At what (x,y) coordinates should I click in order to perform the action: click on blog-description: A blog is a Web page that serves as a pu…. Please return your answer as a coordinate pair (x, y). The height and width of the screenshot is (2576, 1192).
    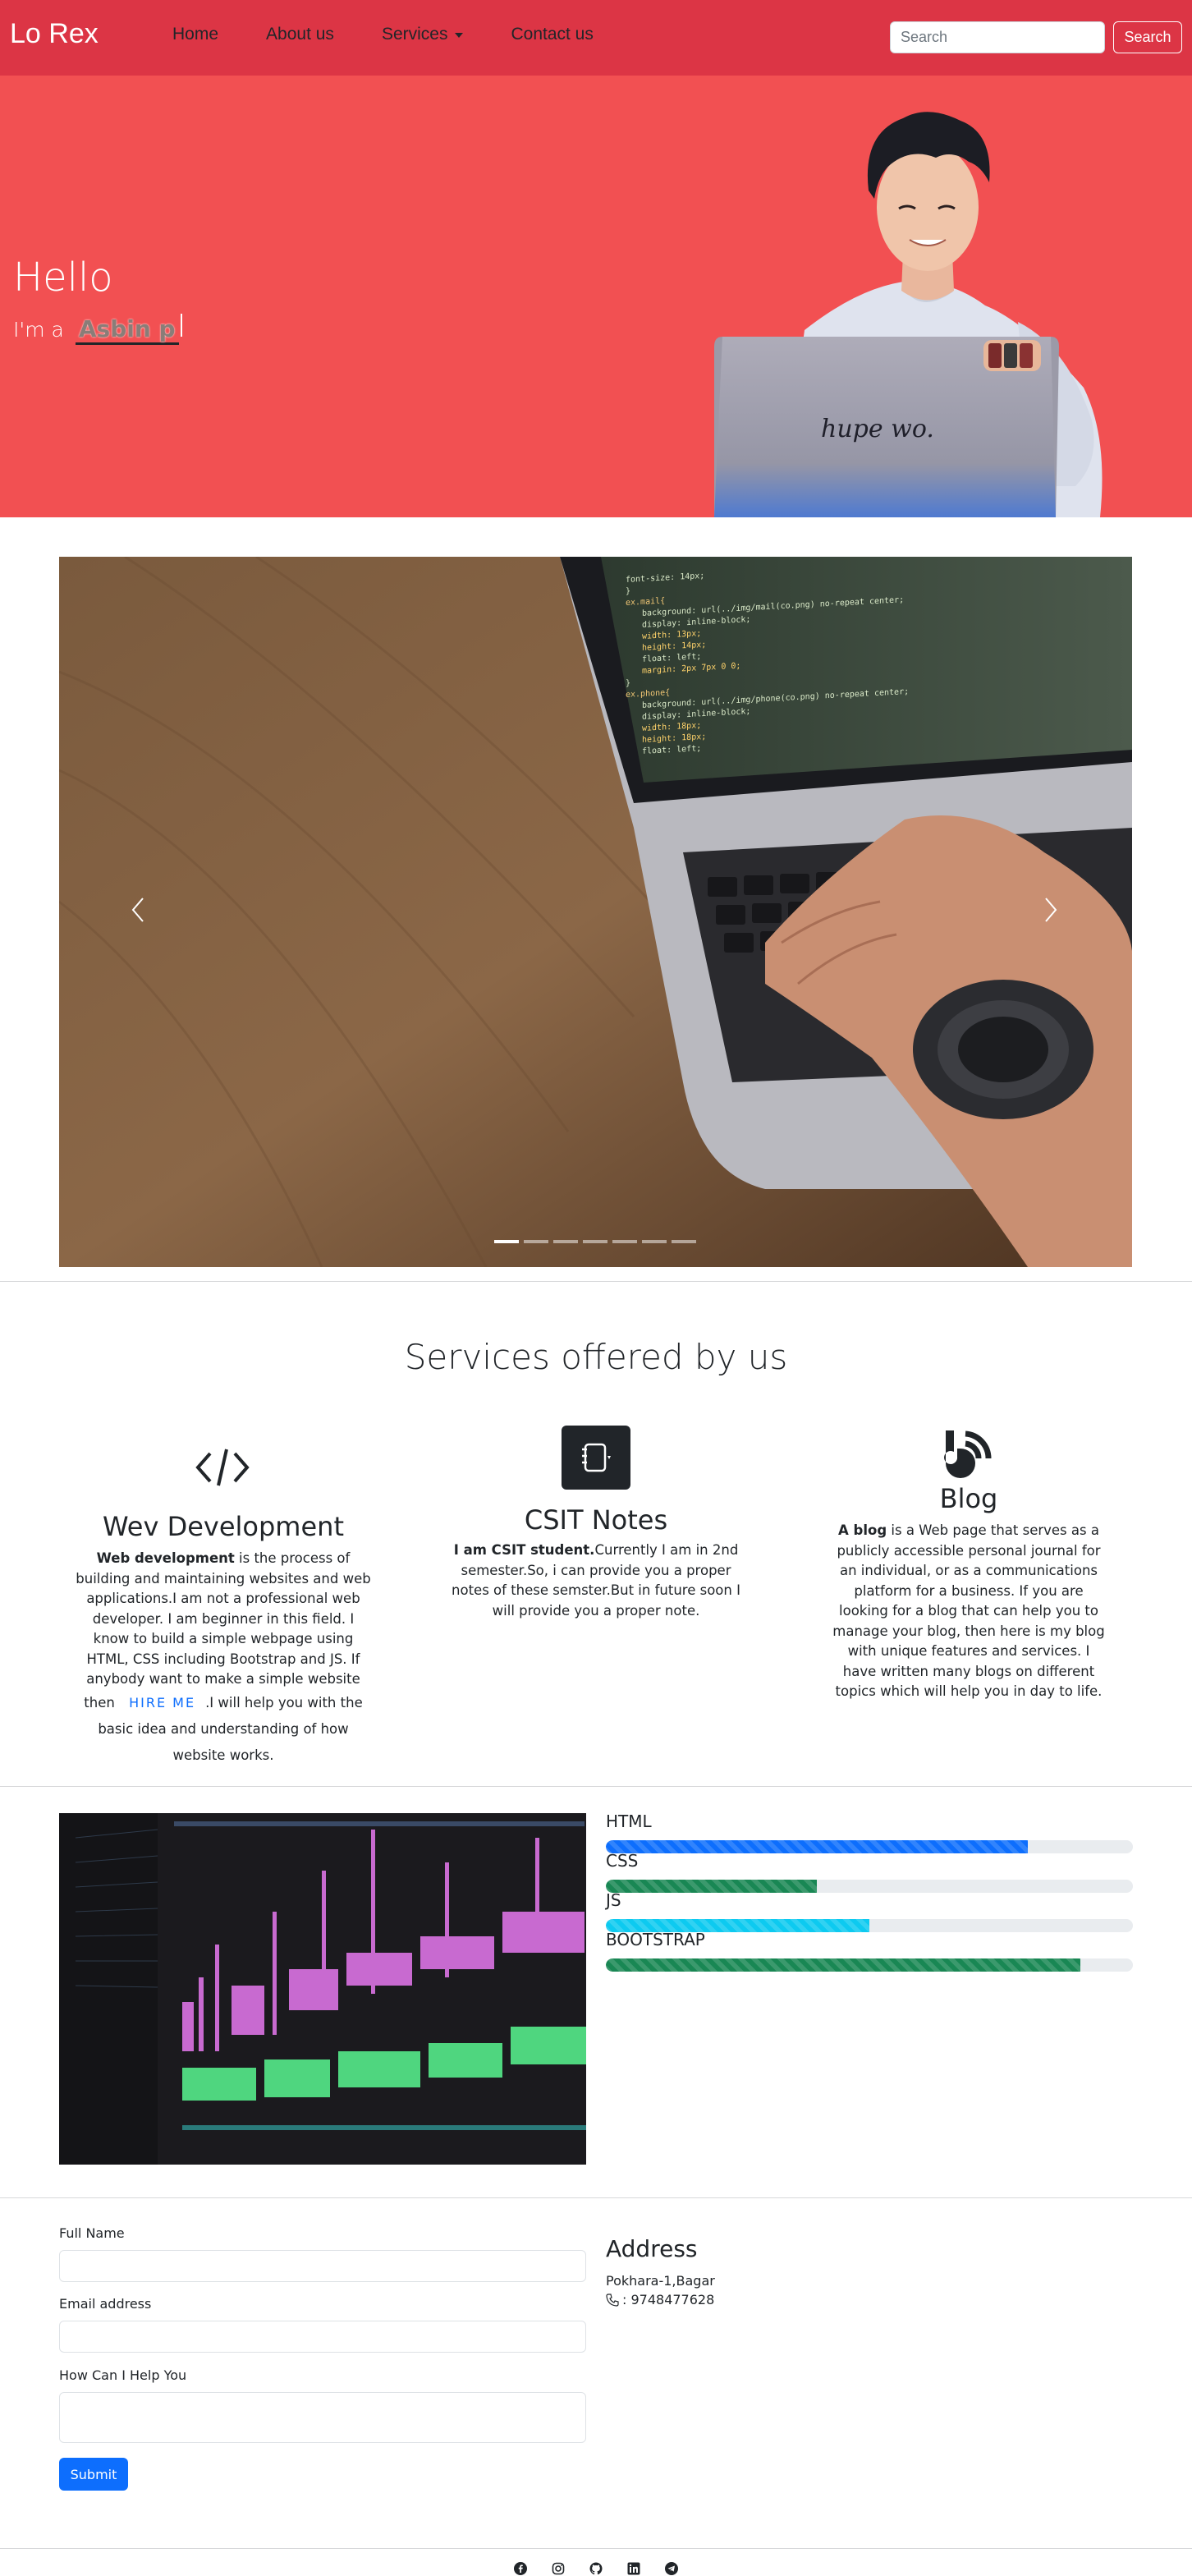
    Looking at the image, I should click on (968, 1611).